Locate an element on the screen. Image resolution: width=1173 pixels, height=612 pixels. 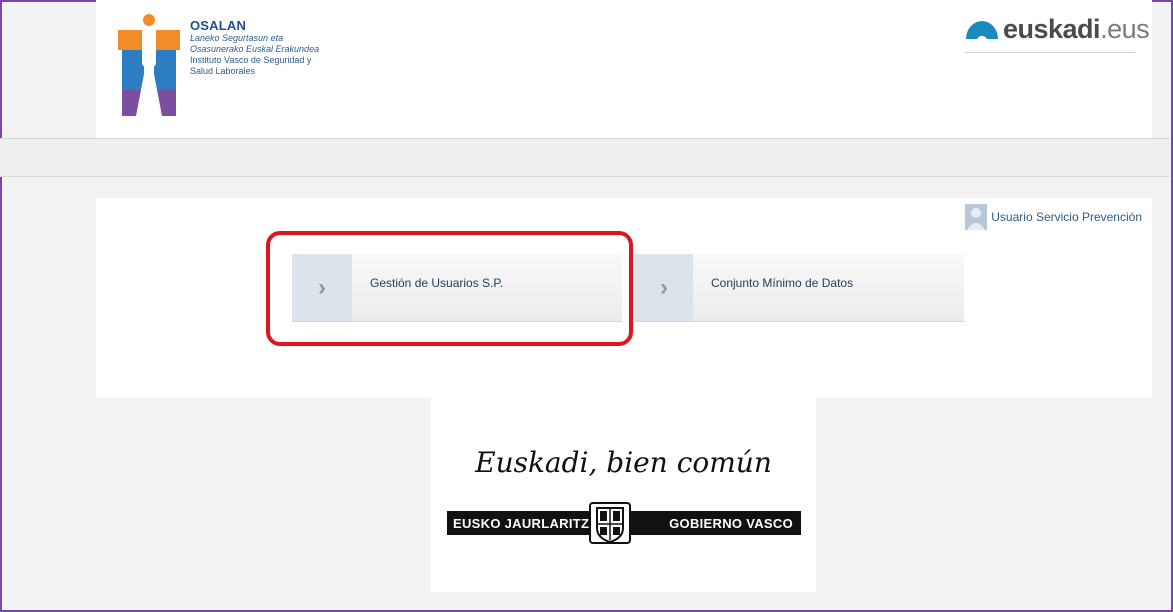
euskadi-wordmark-bold: euskadi is located at coordinates (1052, 29).